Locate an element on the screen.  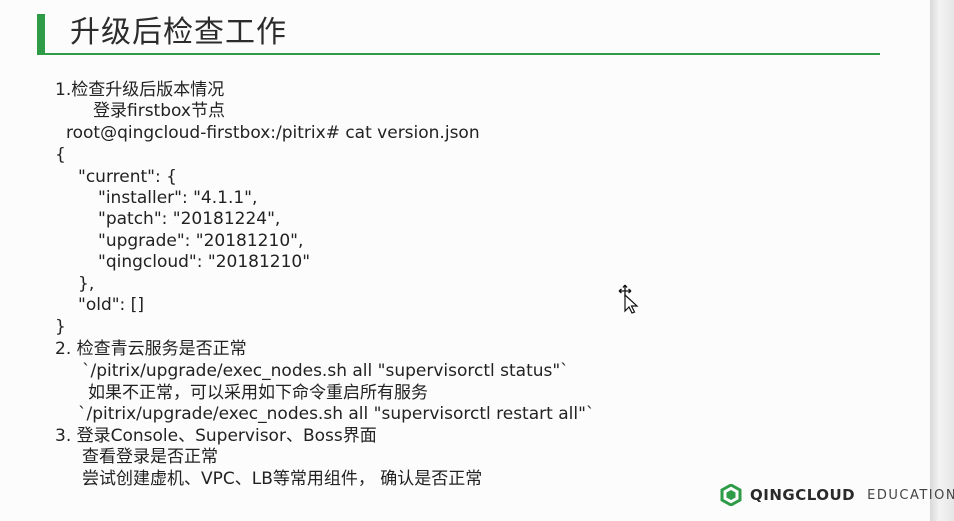
json-open-brace: { is located at coordinates (60, 155).